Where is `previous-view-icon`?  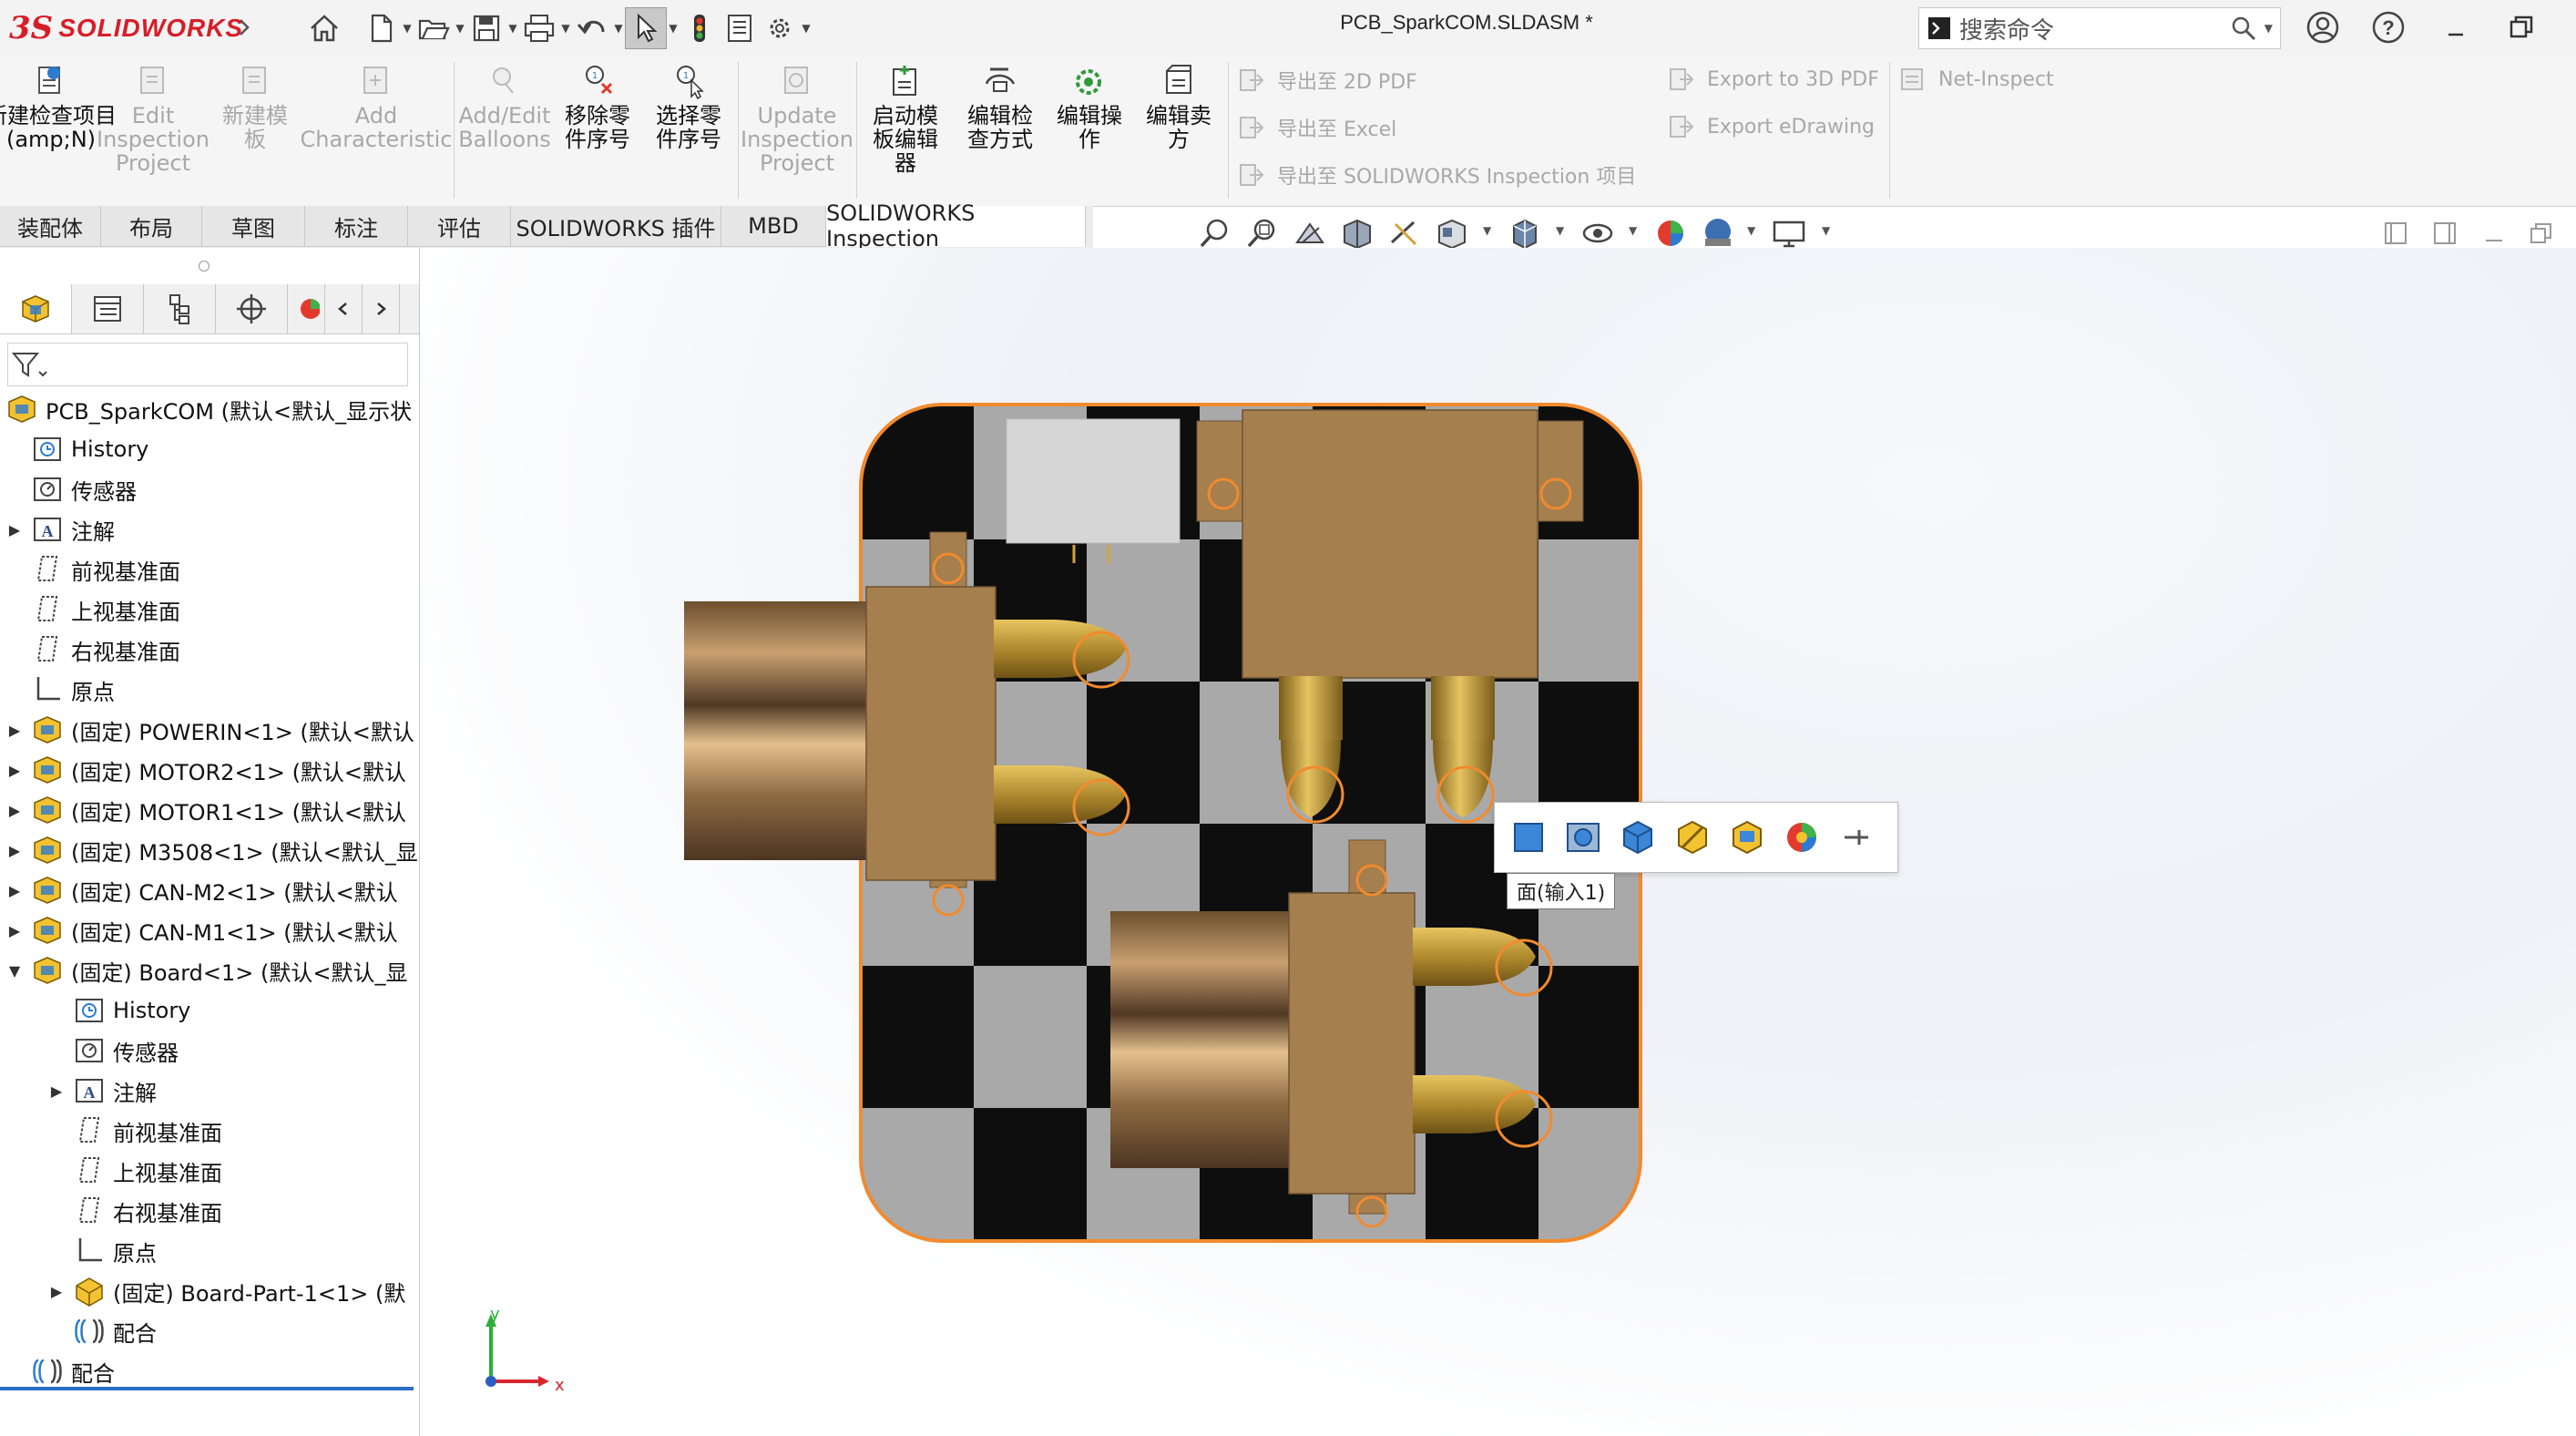
previous-view-icon is located at coordinates (1310, 233).